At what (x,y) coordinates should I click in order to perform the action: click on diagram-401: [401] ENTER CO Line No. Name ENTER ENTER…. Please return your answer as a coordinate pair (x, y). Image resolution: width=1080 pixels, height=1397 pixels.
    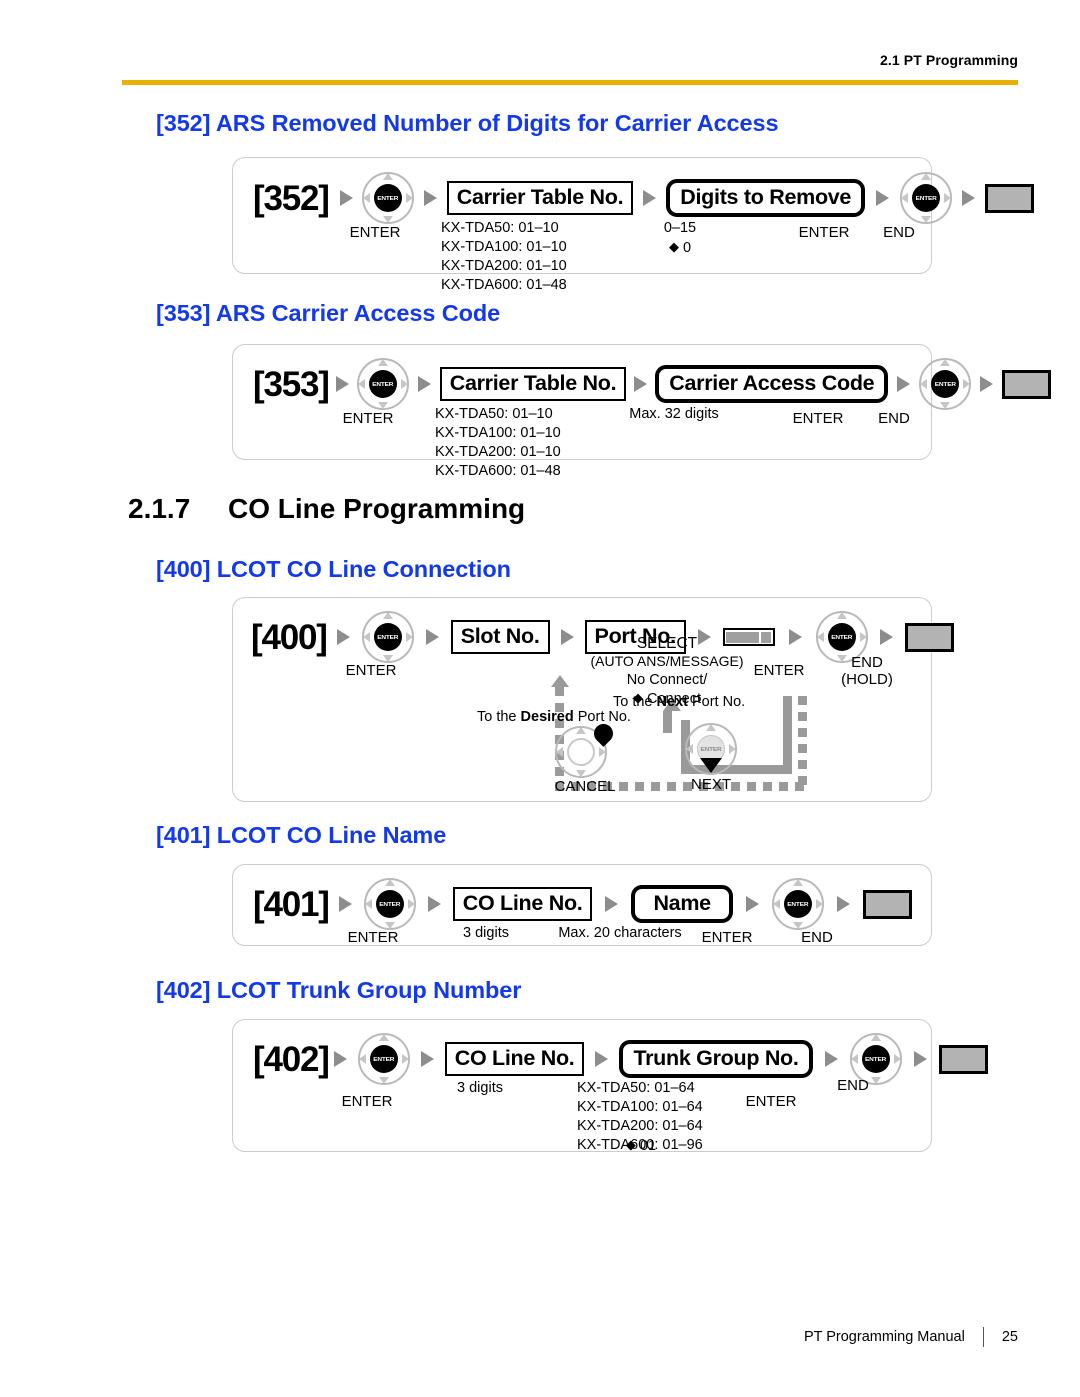
    Looking at the image, I should click on (582, 905).